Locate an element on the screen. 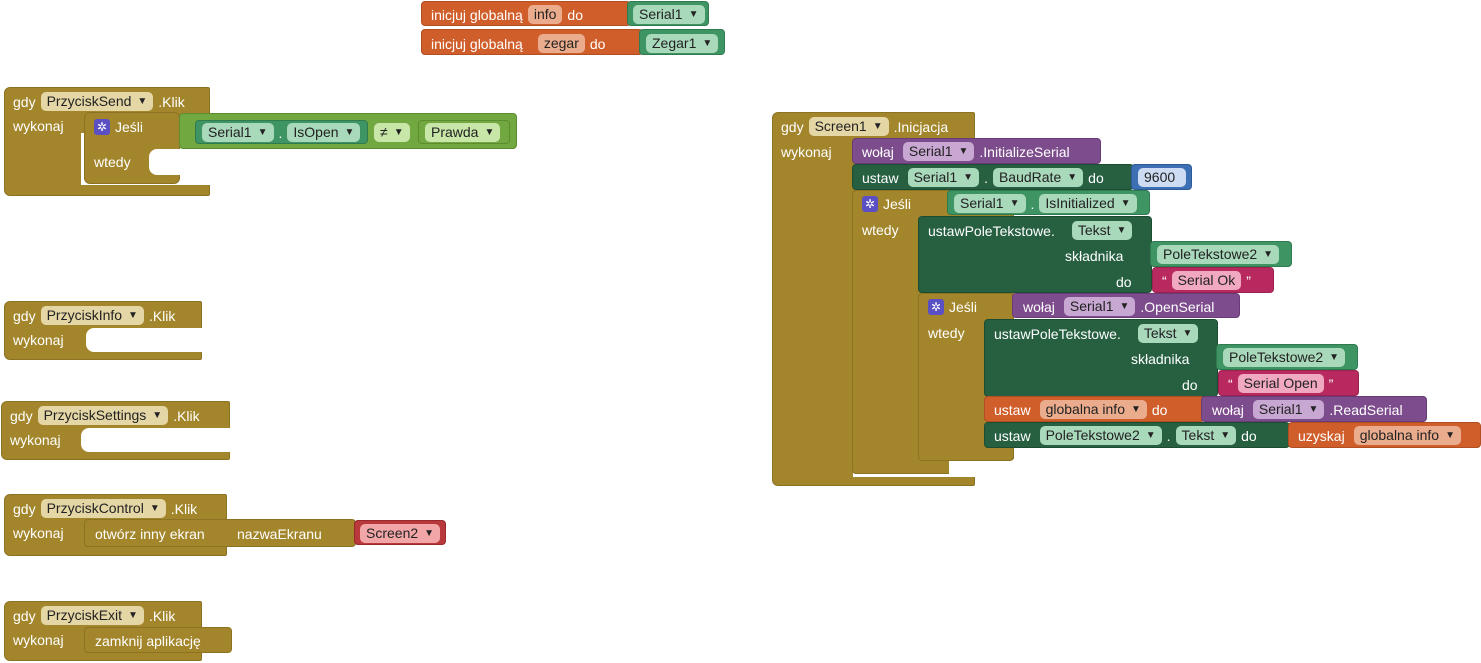 This screenshot has width=1481, height=663. property-dropdown: BaudRate ▼ is located at coordinates (1038, 177).